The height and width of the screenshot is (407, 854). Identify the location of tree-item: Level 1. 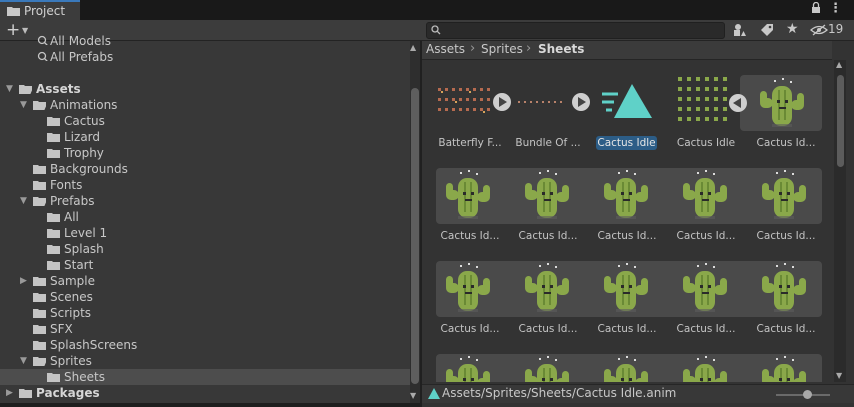
(205, 233).